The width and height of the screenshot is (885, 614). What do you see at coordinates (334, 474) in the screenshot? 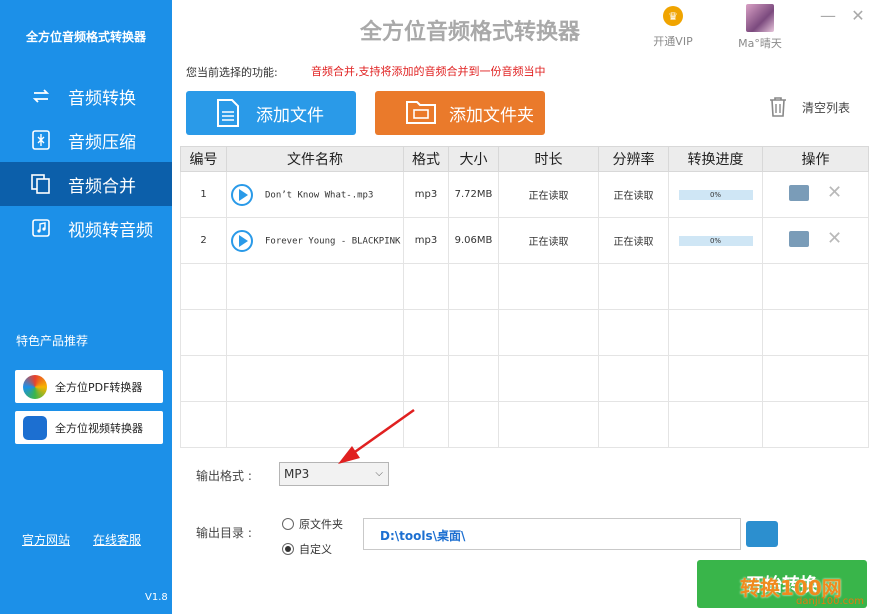
I see `output-format-select: MP3 ⌵` at bounding box center [334, 474].